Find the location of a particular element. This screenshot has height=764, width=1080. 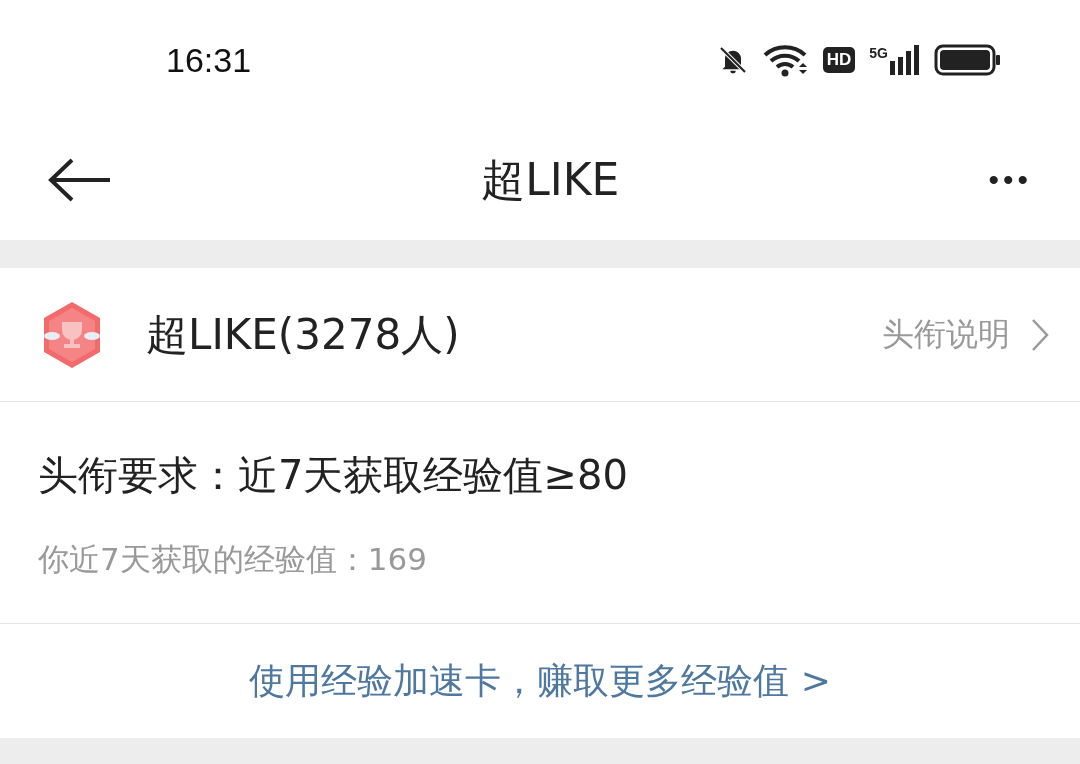

title-info-link: 头衔说明 is located at coordinates (966, 334).